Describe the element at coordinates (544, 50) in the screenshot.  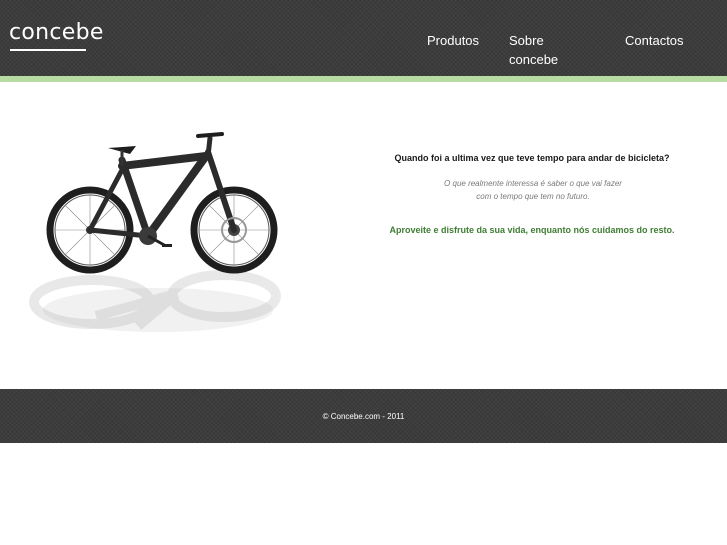
I see `nav-item-sobre-concebe: Sobre concebe` at that location.